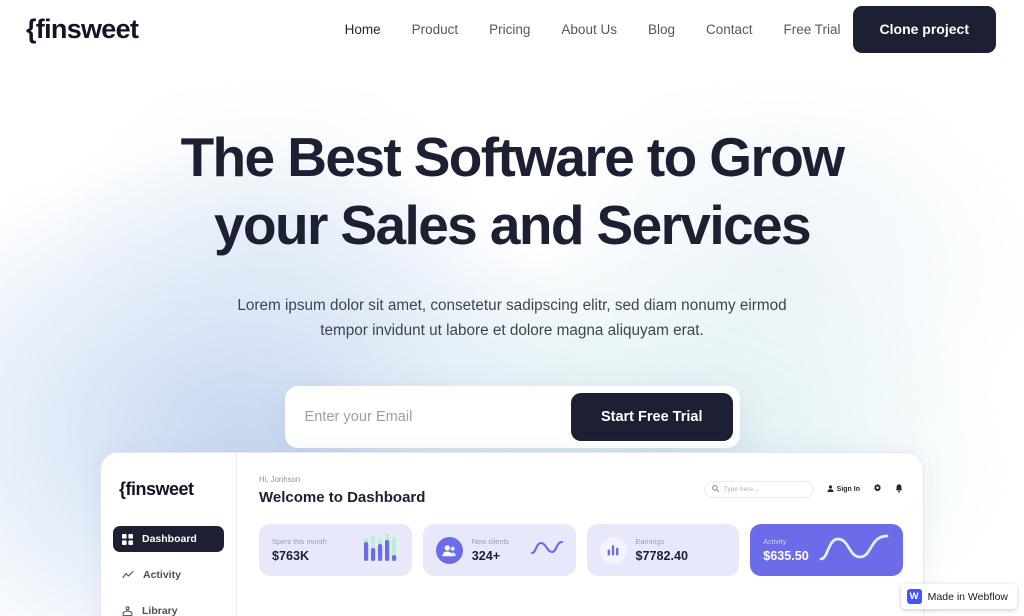  What do you see at coordinates (512, 225) in the screenshot?
I see `hero-heading-line2: your Sales and Services` at bounding box center [512, 225].